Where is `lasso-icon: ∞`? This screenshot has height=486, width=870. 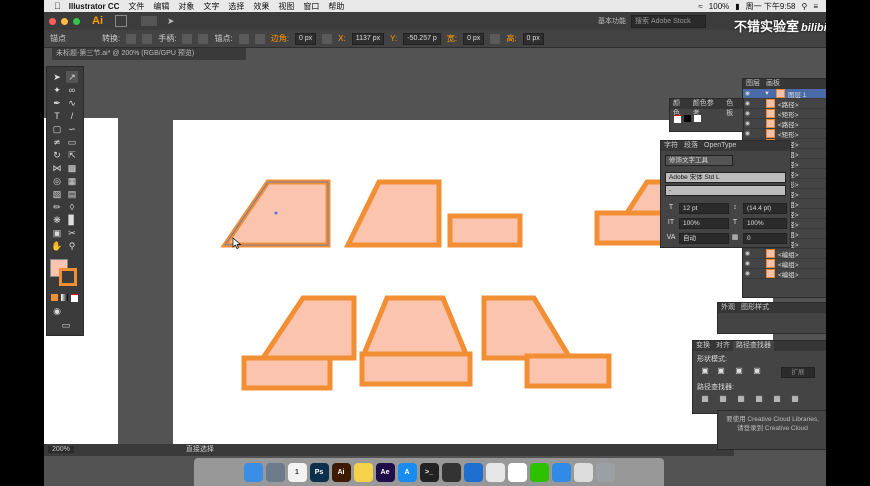 lasso-icon: ∞ is located at coordinates (72, 90).